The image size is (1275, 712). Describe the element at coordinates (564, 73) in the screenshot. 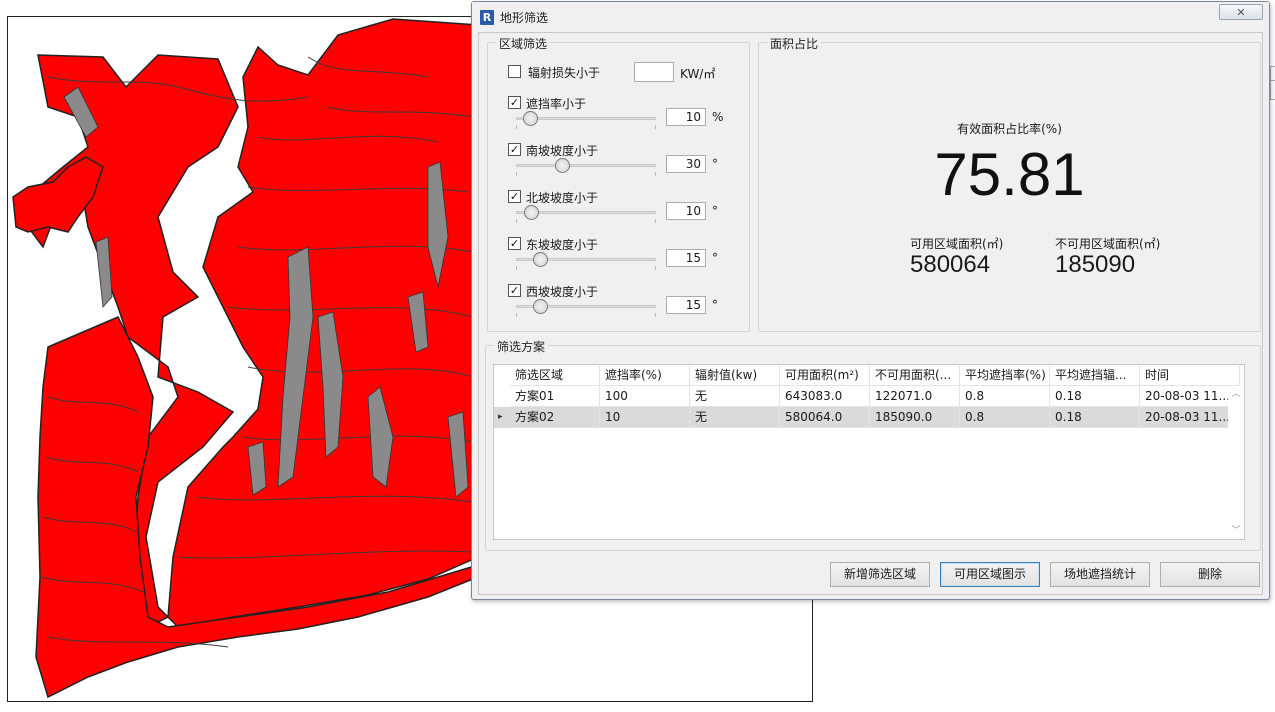

I see `radiation-label: 辐射损失小于` at that location.